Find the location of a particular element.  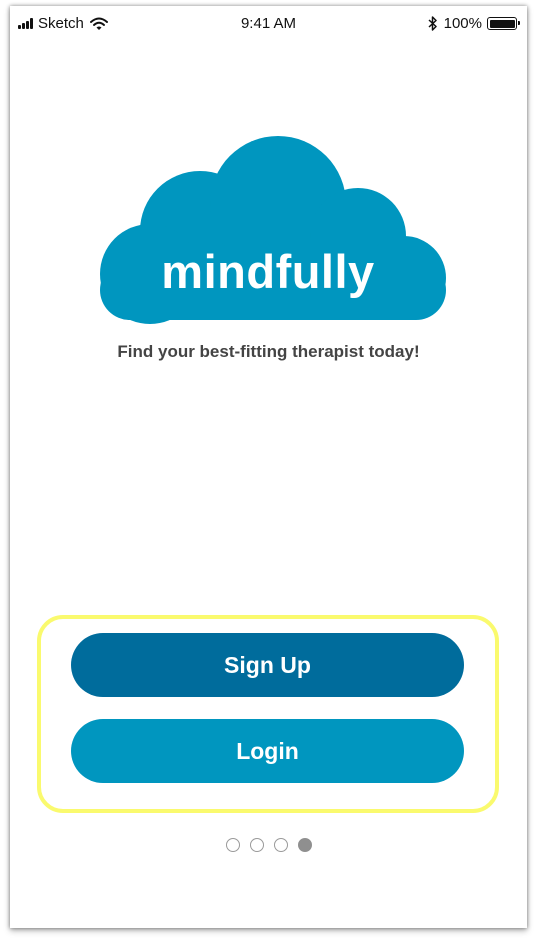

status-right: 100% is located at coordinates (474, 23).